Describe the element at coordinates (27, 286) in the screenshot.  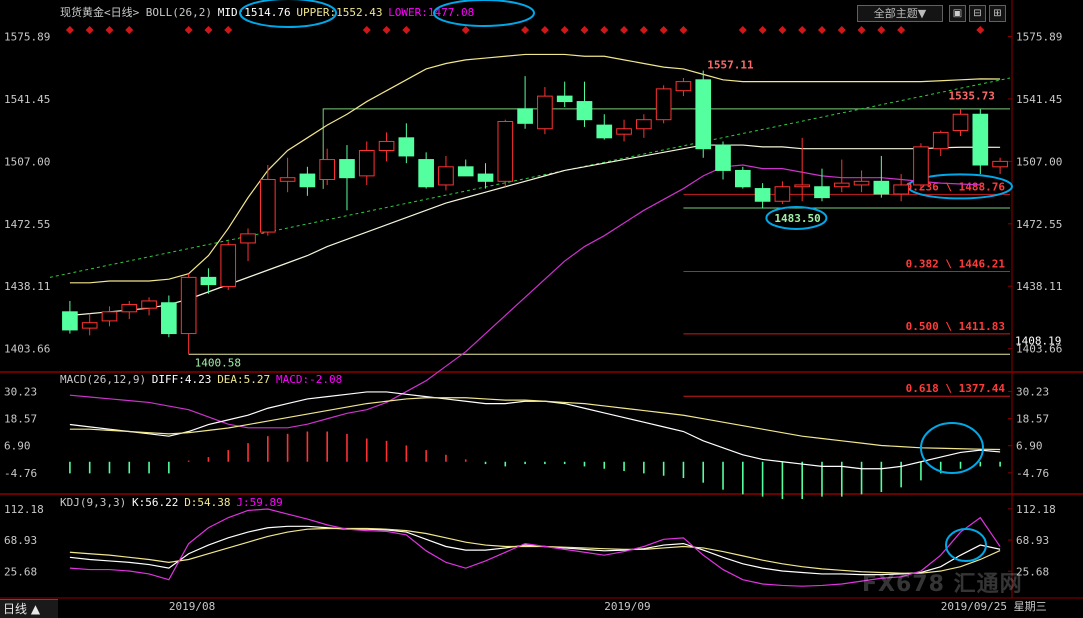
I see `price-tick-left-label: 1438.11` at that location.